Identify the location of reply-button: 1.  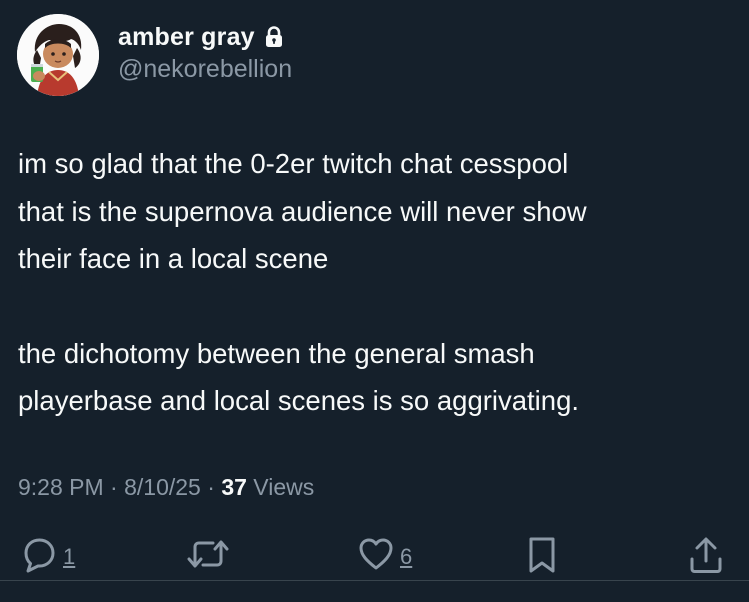
(47, 556).